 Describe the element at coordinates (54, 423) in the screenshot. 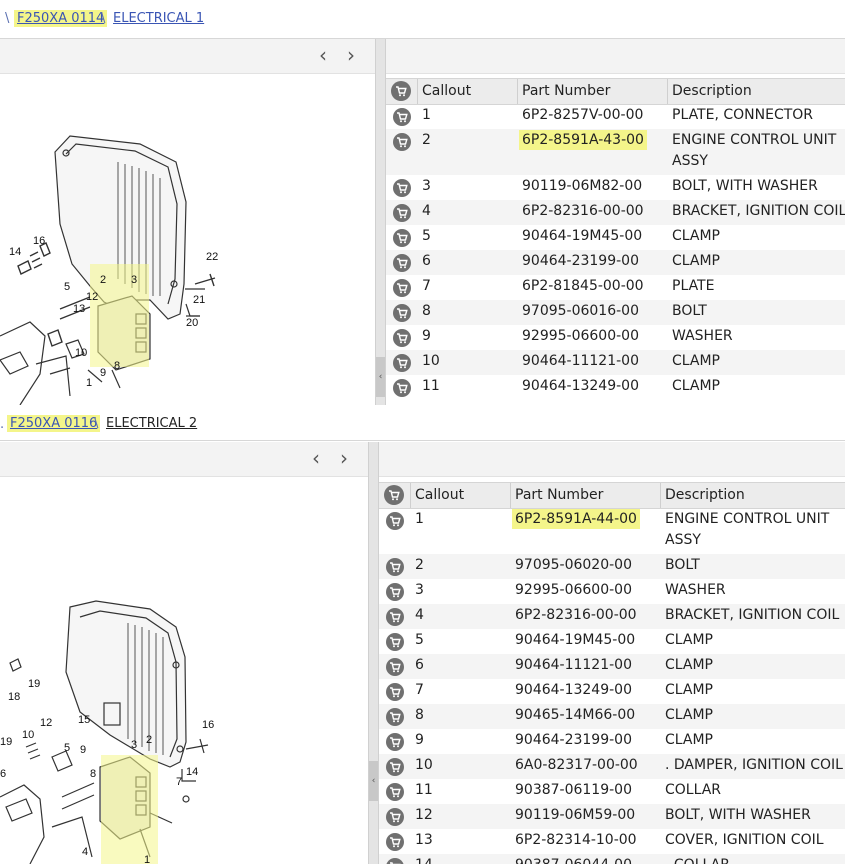

I see `breadcrumb-model-link: F250XA 0116` at that location.